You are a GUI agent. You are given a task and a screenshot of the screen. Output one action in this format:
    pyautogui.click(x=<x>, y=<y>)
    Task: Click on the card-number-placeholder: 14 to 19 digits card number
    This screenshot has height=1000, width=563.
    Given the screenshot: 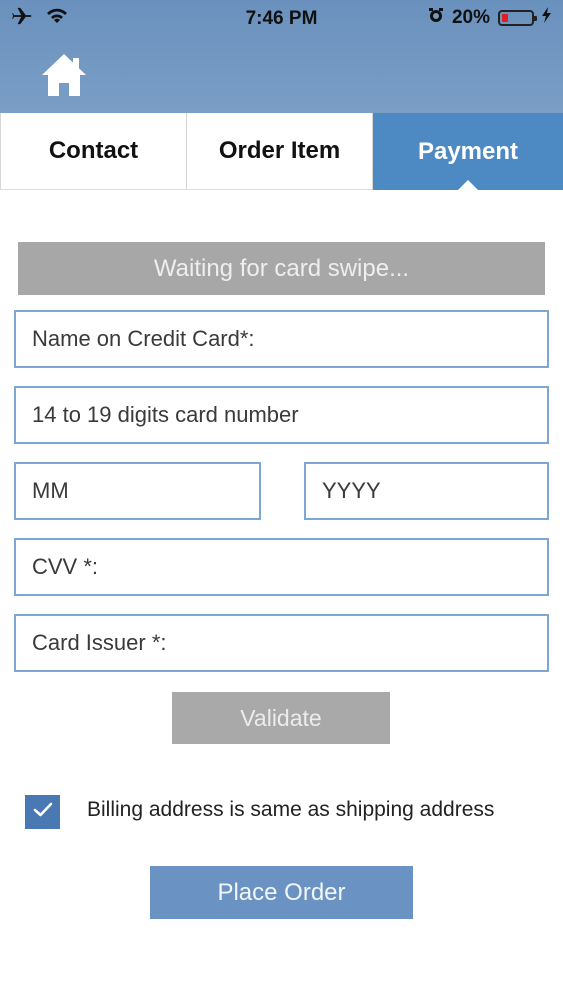 What is the action you would take?
    pyautogui.click(x=165, y=414)
    